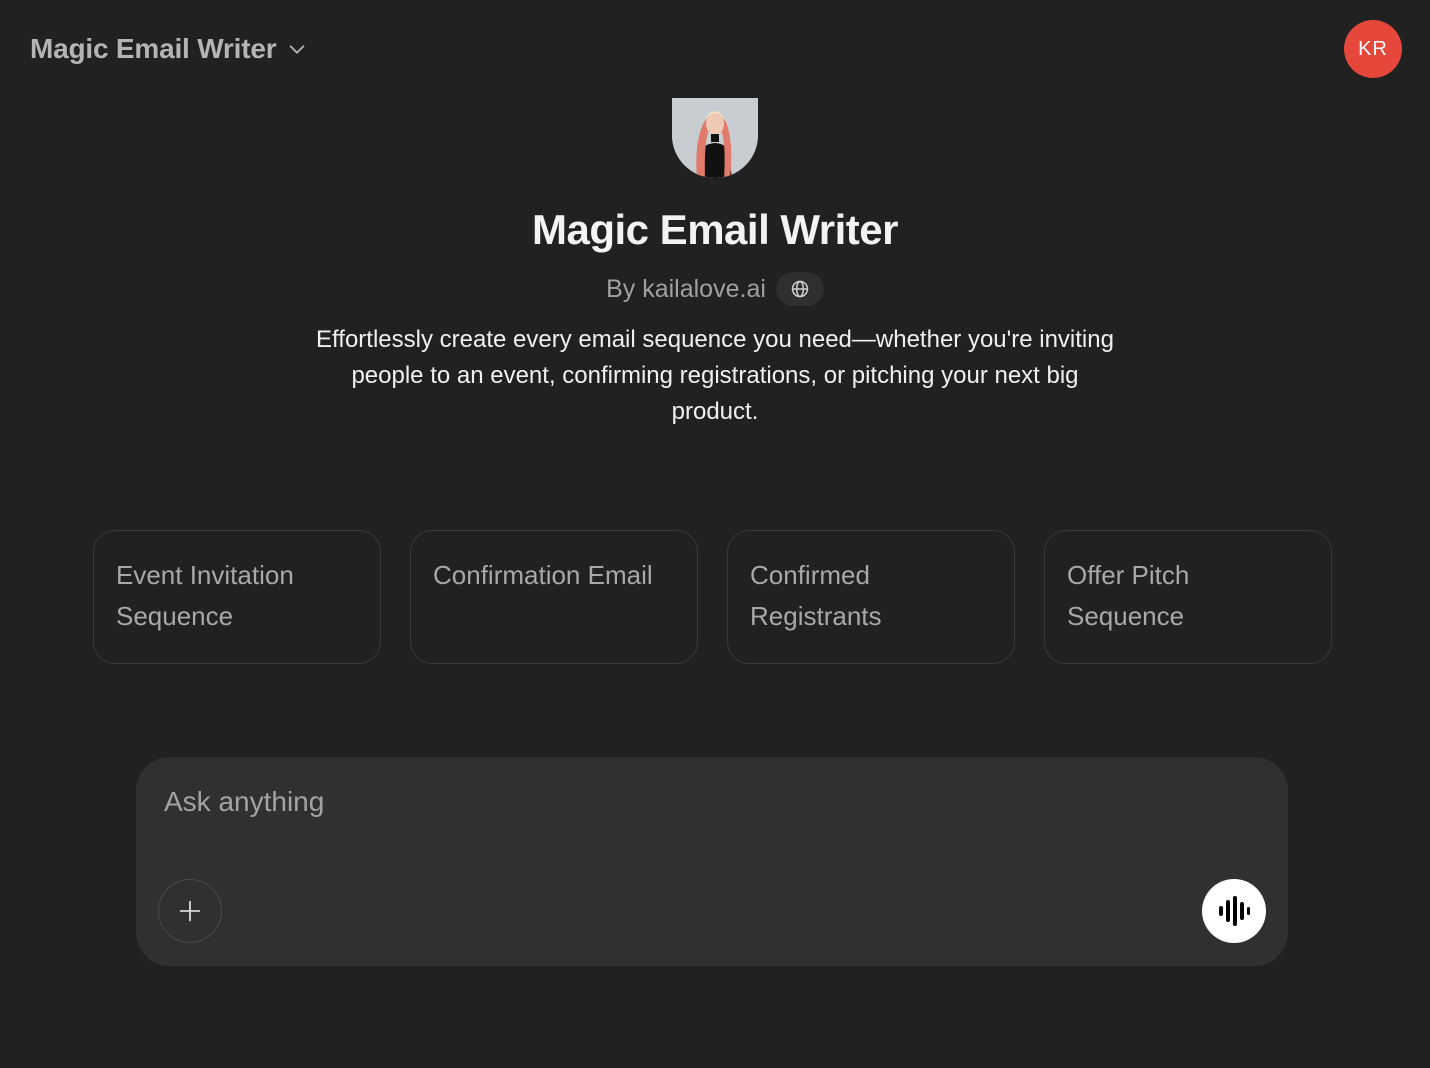 The width and height of the screenshot is (1430, 1068). I want to click on globe-icon, so click(800, 289).